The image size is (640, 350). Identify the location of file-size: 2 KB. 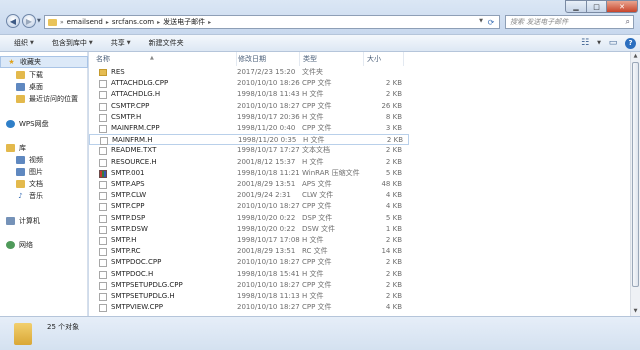
(393, 296).